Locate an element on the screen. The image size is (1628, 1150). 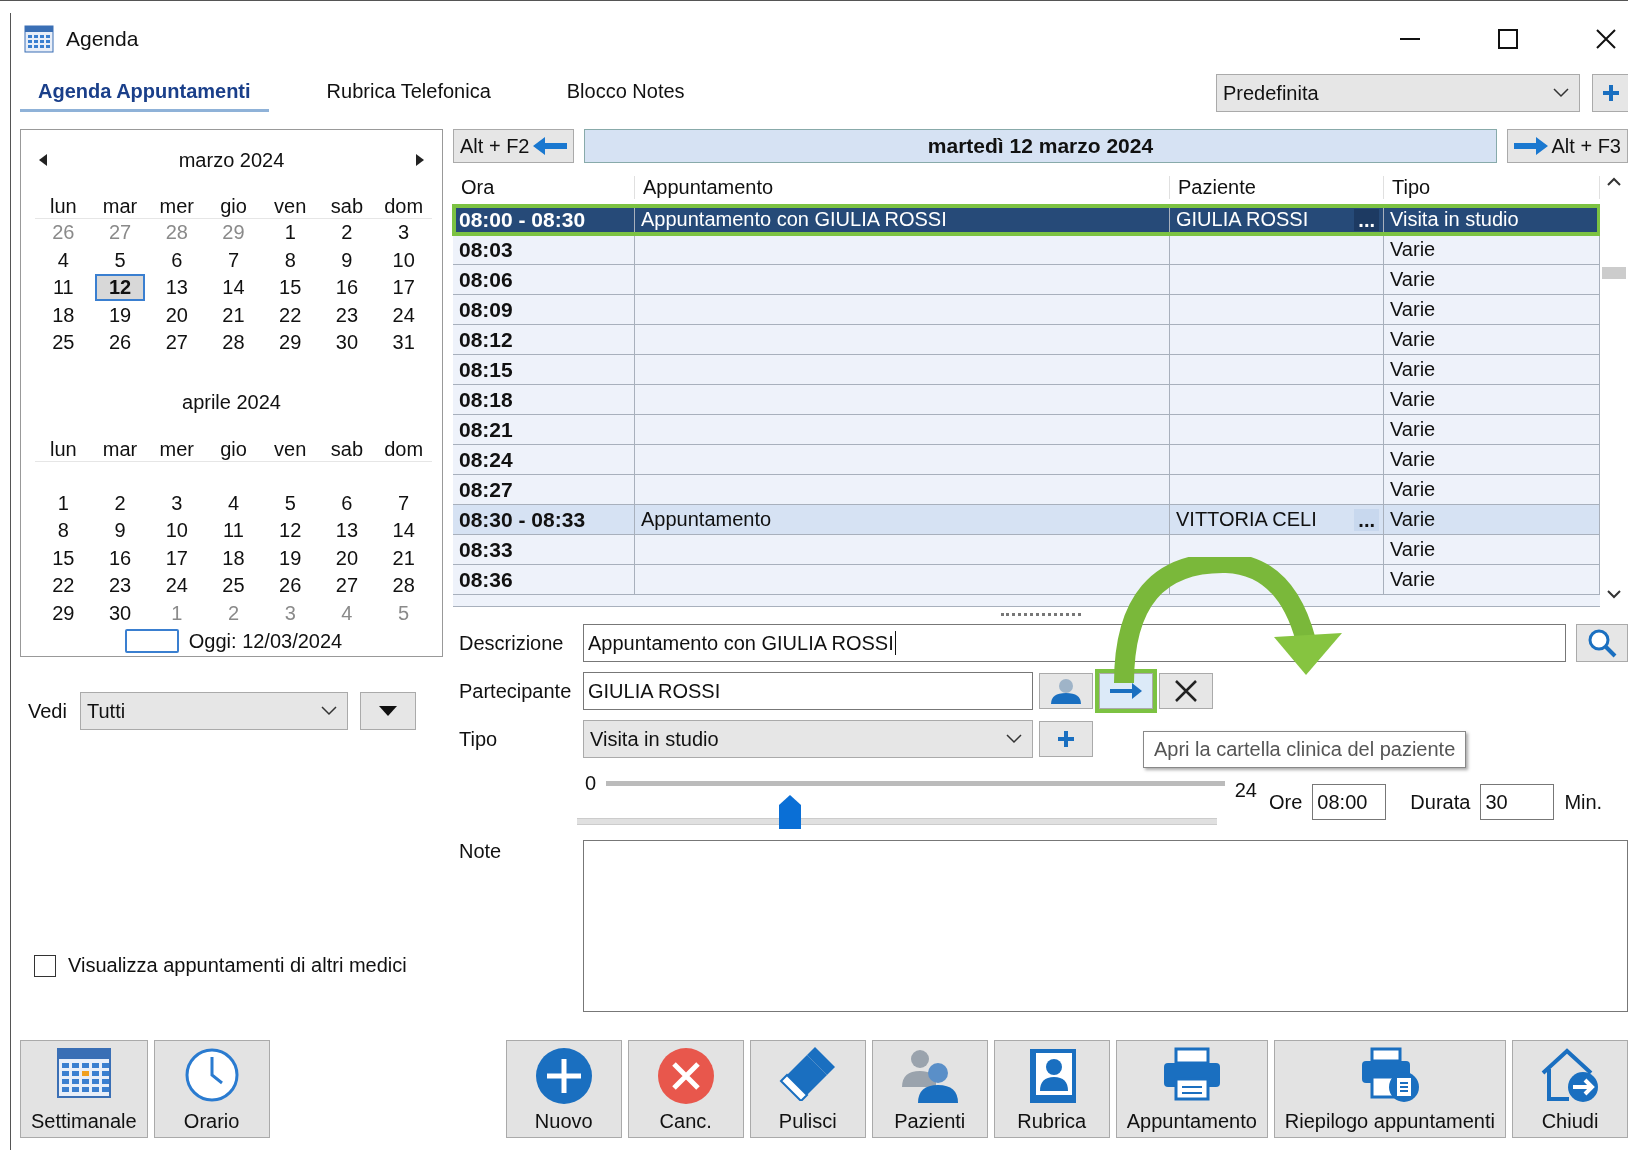
column-header: Ora is located at coordinates (544, 187).